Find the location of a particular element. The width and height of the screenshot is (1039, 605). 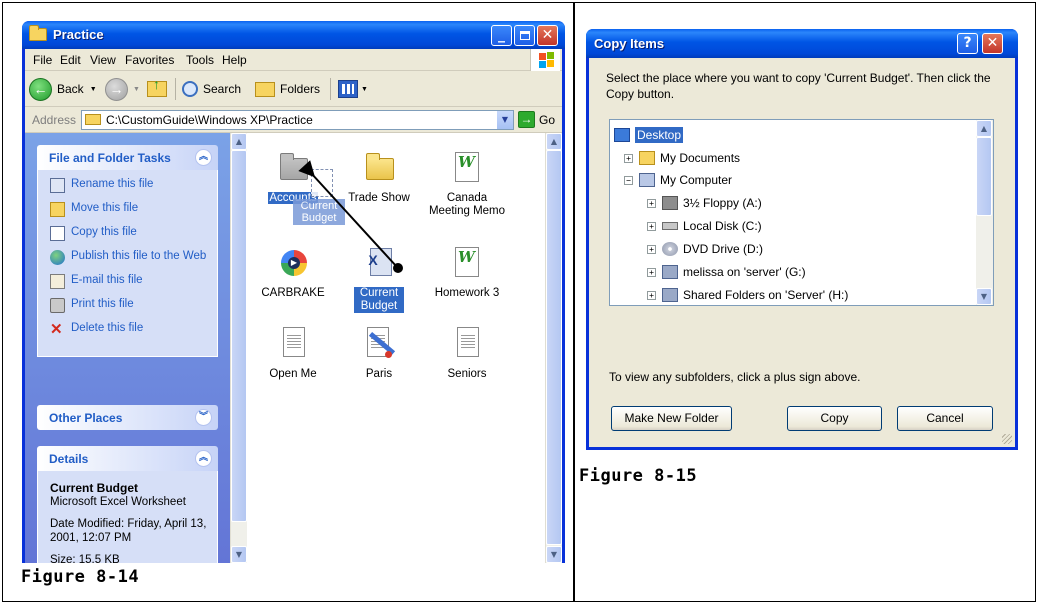

dialog-title: Copy Items is located at coordinates (629, 43).